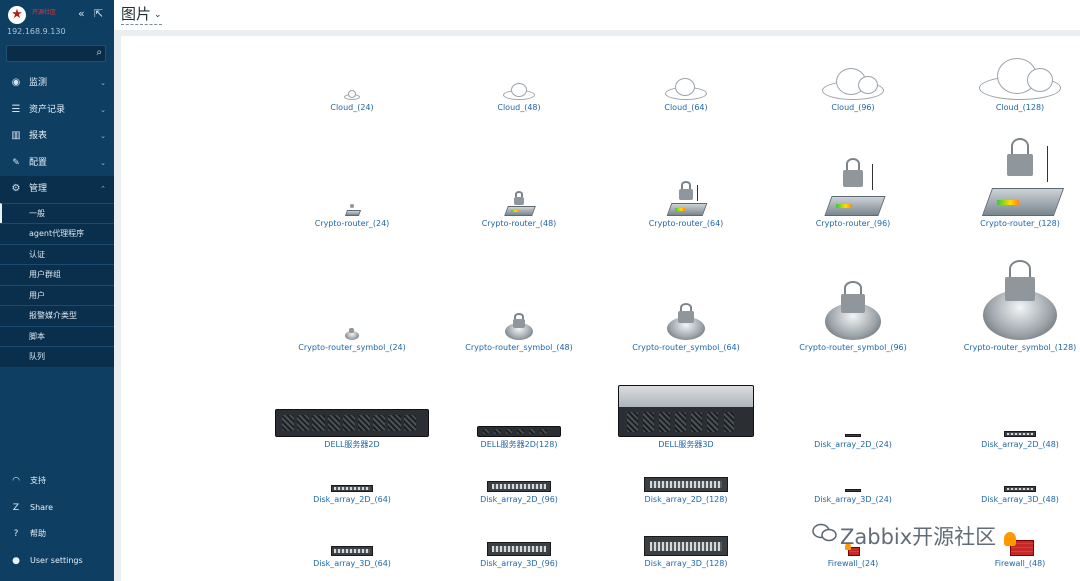 The width and height of the screenshot is (1080, 581). I want to click on image-tile: Crypto-router_(128), so click(1010, 183).